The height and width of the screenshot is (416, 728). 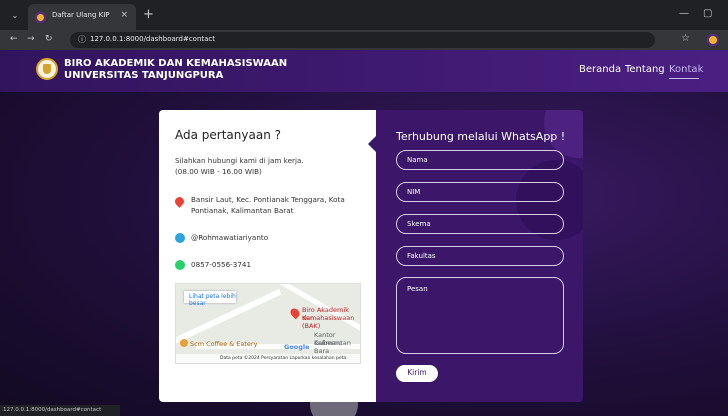 What do you see at coordinates (144, 75) in the screenshot?
I see `brand-subtitle: UNIVERSITAS TANJUNGPURA` at bounding box center [144, 75].